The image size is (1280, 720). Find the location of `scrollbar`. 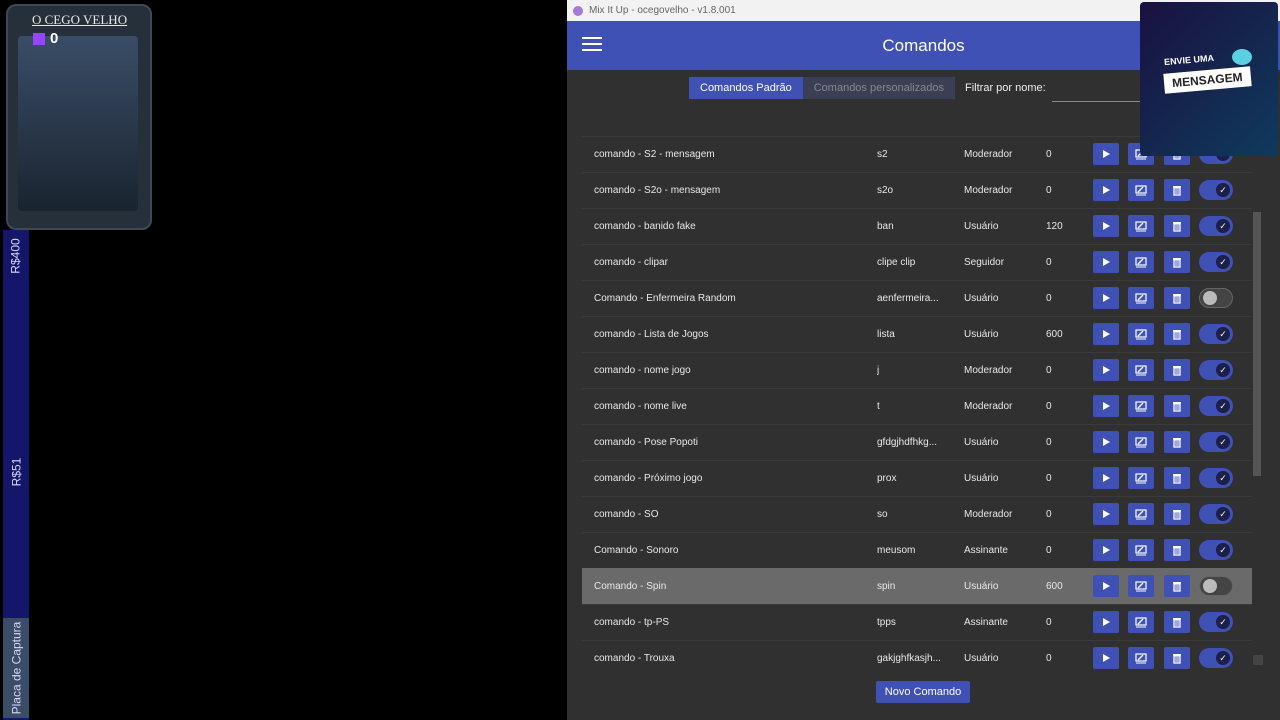

scrollbar is located at coordinates (1257, 344).